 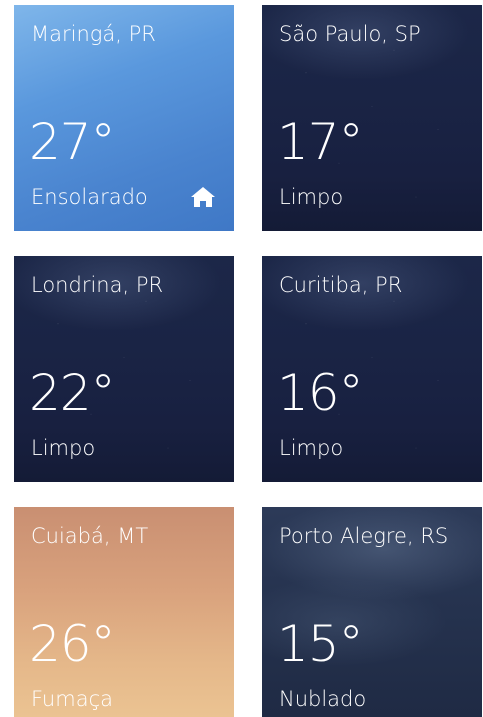 What do you see at coordinates (72, 644) in the screenshot?
I see `tile-temperature: 26°` at bounding box center [72, 644].